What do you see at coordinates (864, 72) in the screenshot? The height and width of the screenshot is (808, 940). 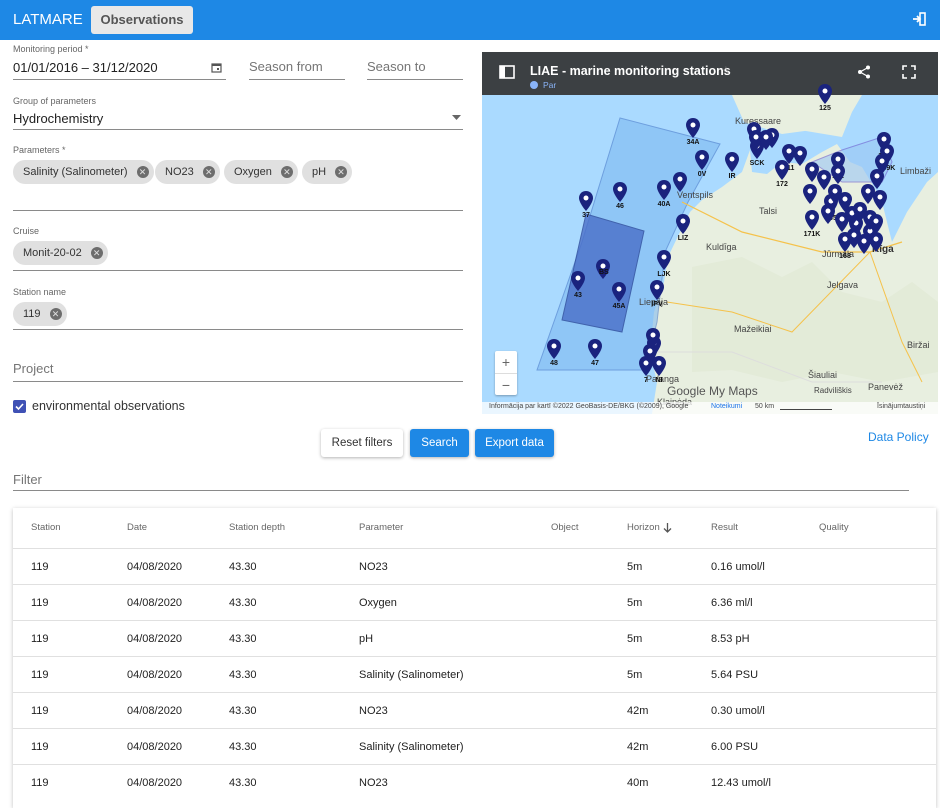 I see `share-icon` at bounding box center [864, 72].